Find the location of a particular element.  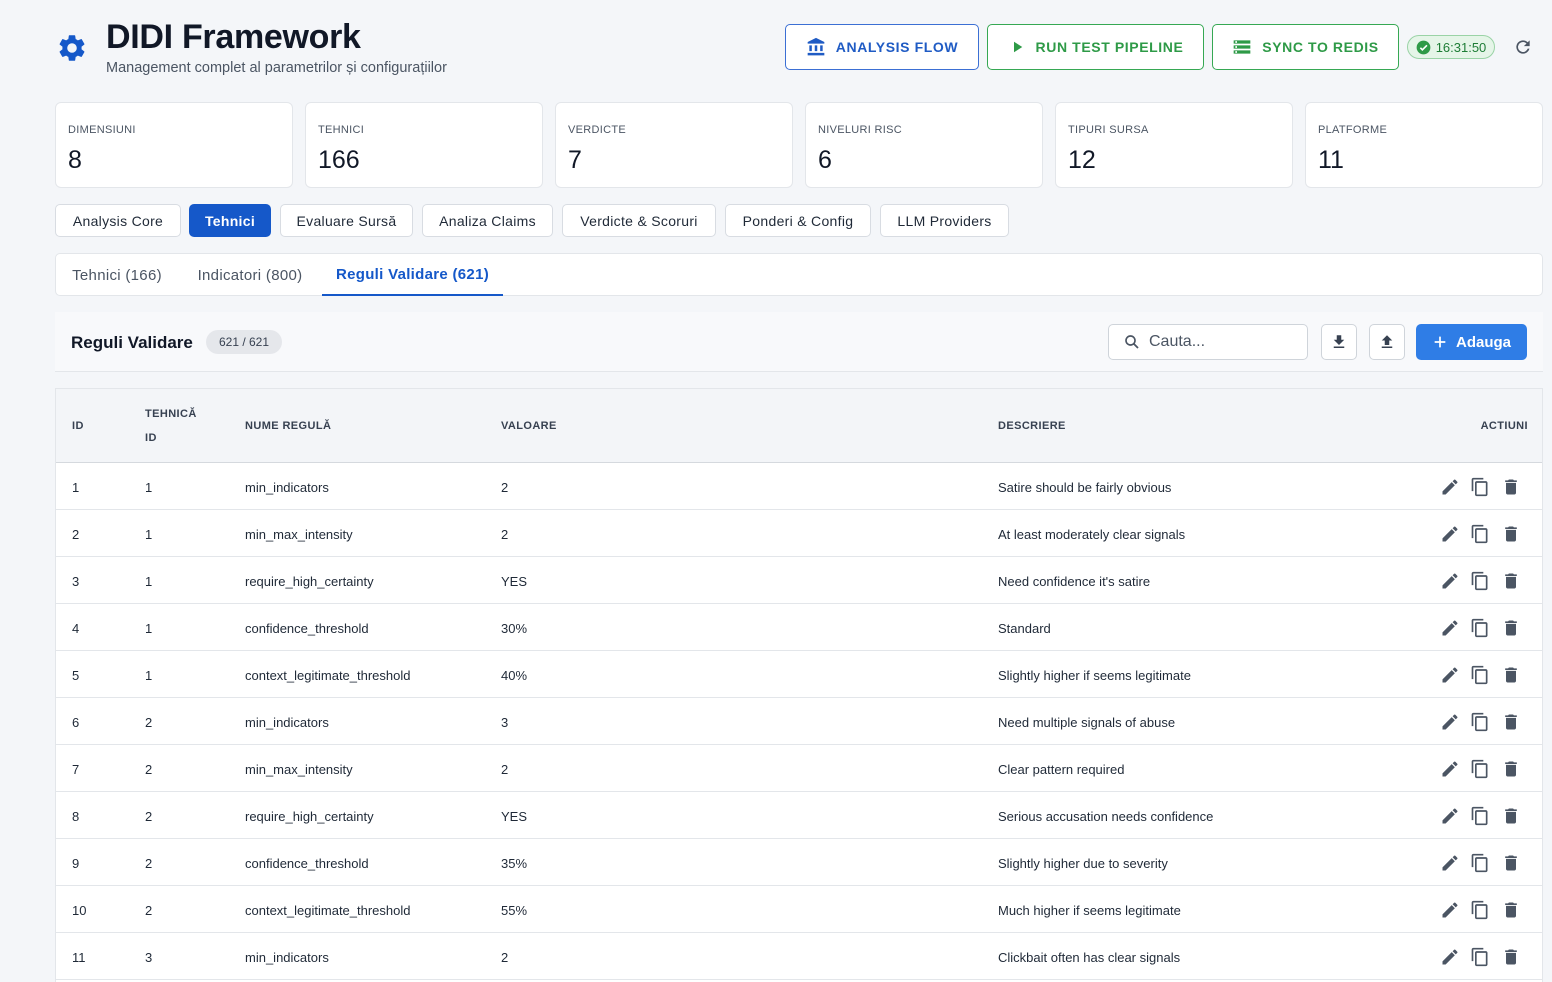

tab-tehnici: Tehnici is located at coordinates (230, 220).